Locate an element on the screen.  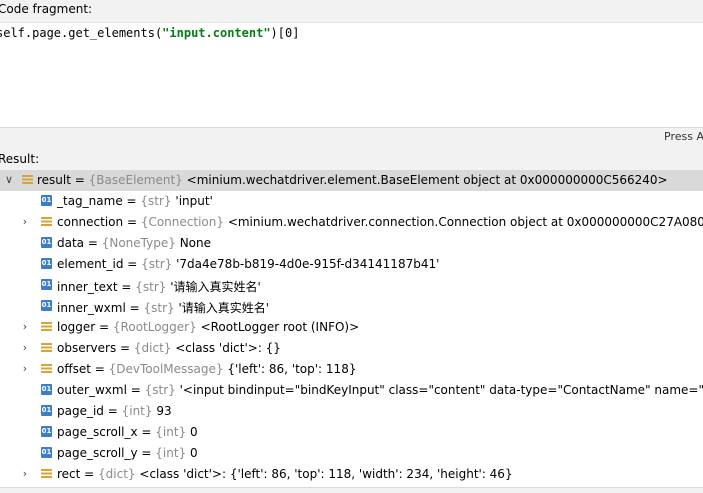
chevron-down-icon: ∨ is located at coordinates (9, 180).